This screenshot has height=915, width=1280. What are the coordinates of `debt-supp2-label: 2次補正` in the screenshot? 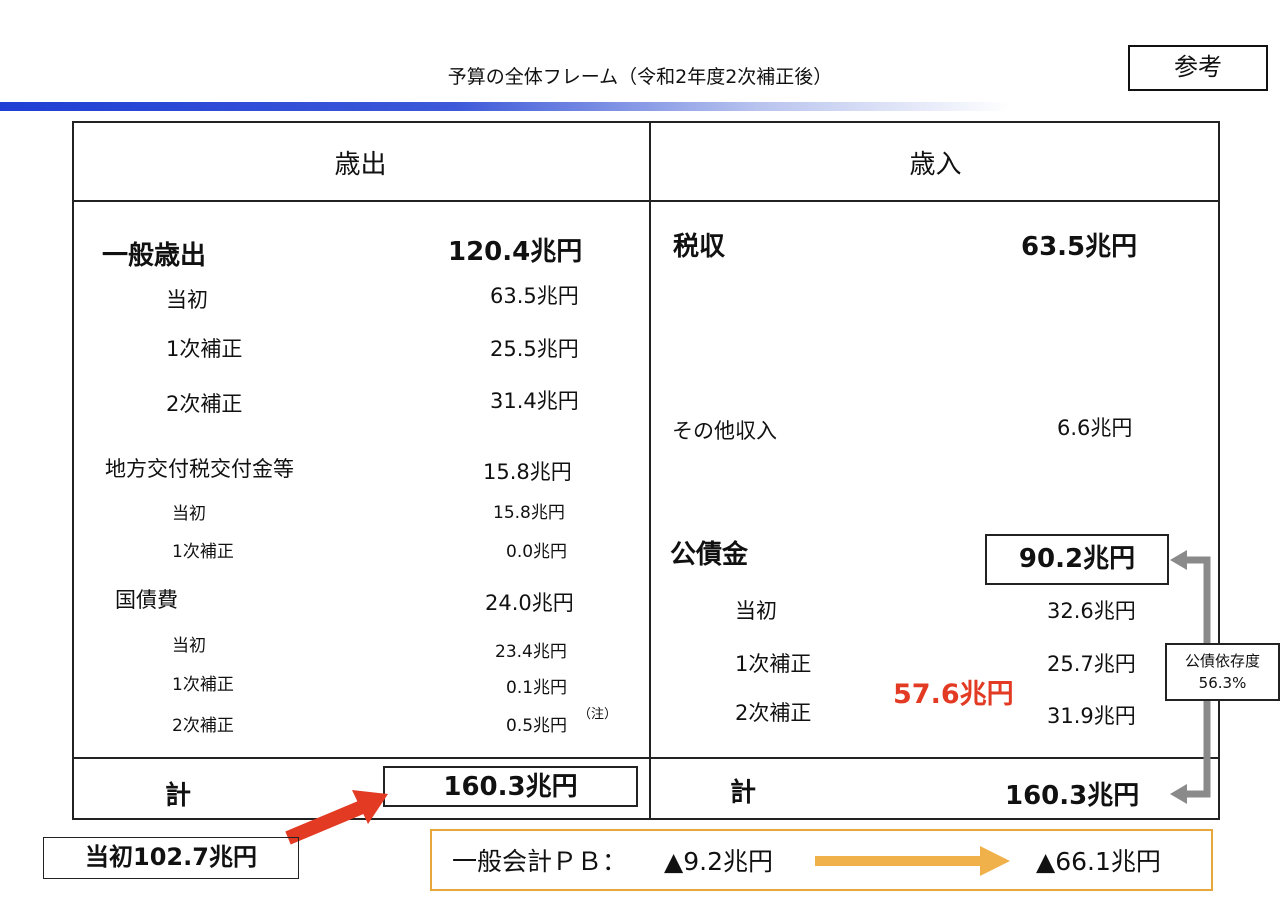 It's located at (203, 726).